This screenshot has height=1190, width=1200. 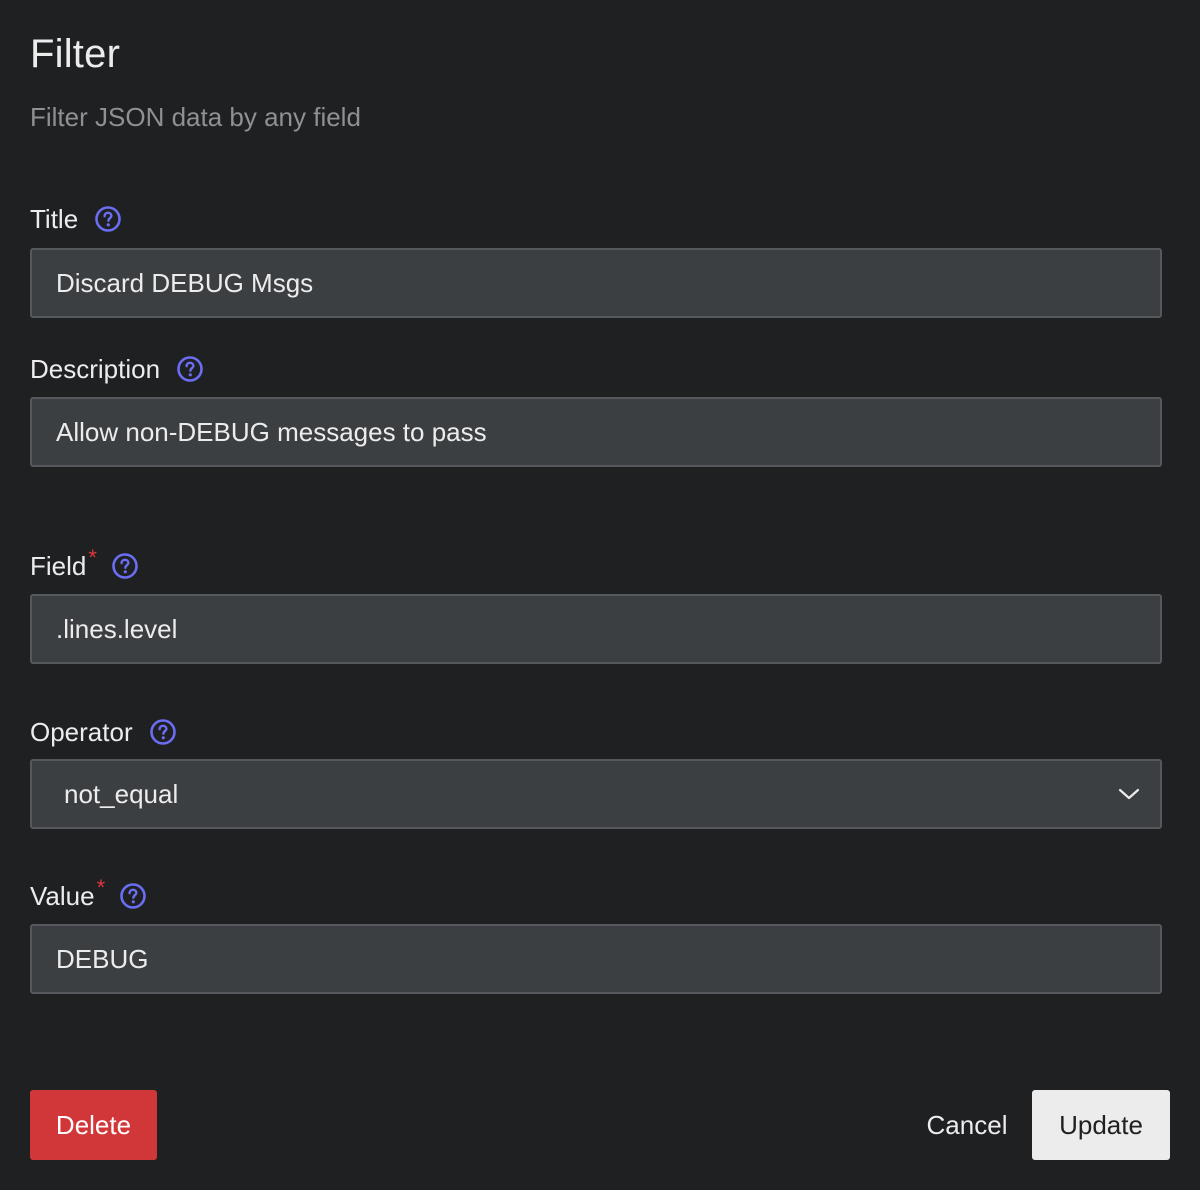 What do you see at coordinates (596, 959) in the screenshot?
I see `value-input` at bounding box center [596, 959].